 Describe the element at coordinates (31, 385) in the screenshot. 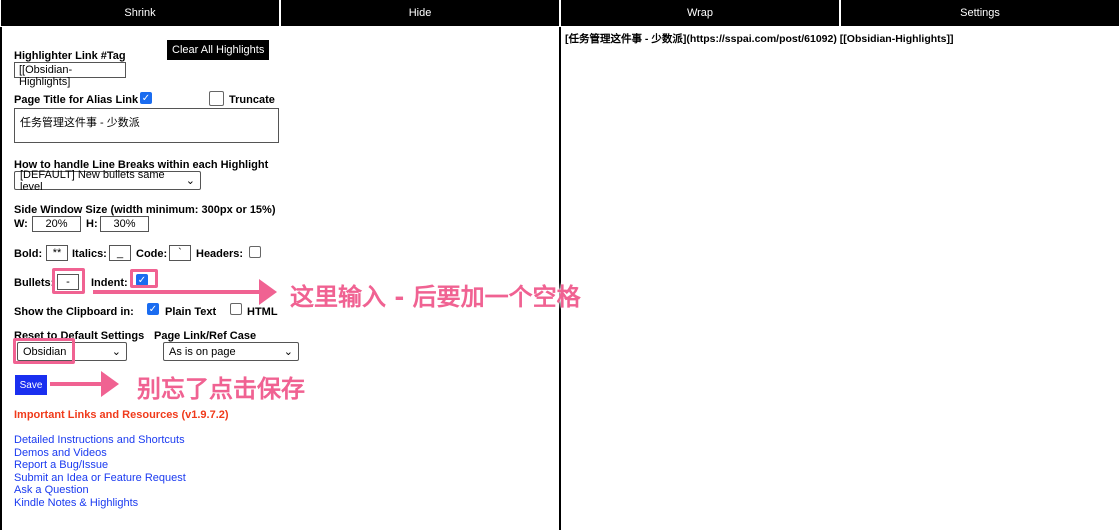

I see `save-button: Save` at that location.